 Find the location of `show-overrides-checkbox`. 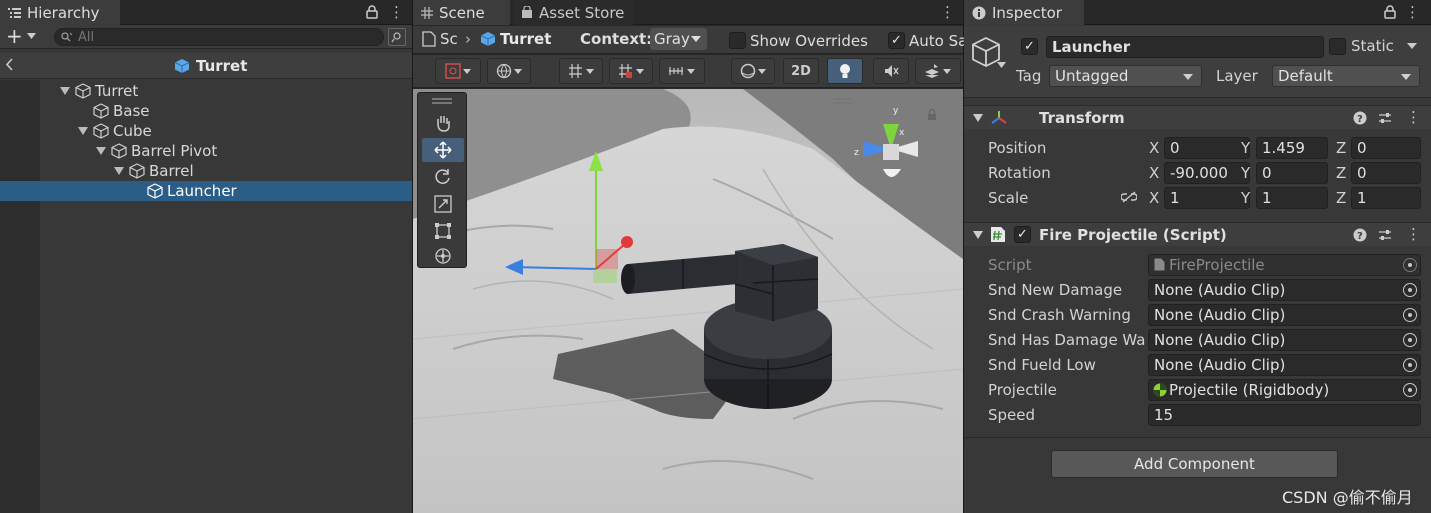

show-overrides-checkbox is located at coordinates (737, 40).